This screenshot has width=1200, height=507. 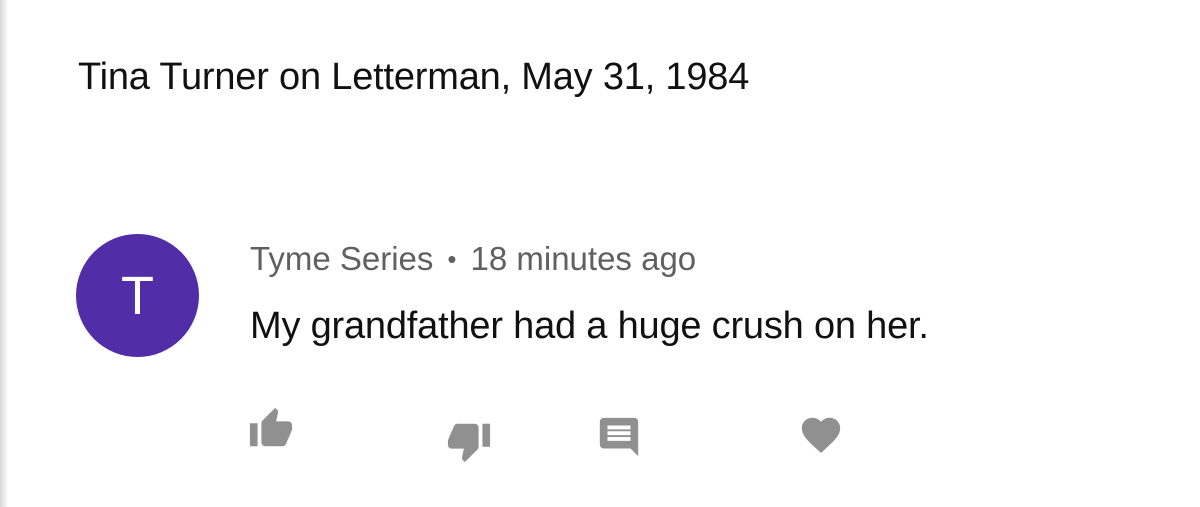 I want to click on comment-text: My grandfather had a huge crush on her., so click(x=589, y=326).